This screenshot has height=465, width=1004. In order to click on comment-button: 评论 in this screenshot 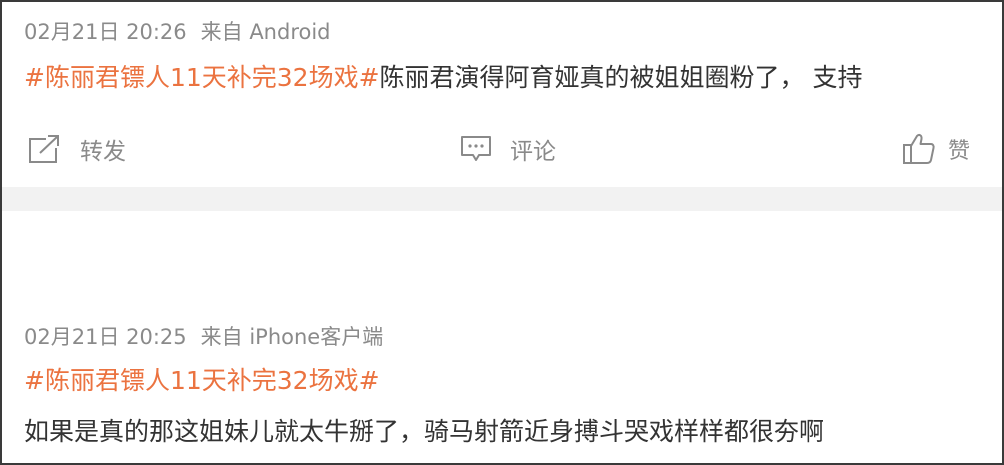, I will do `click(508, 149)`.